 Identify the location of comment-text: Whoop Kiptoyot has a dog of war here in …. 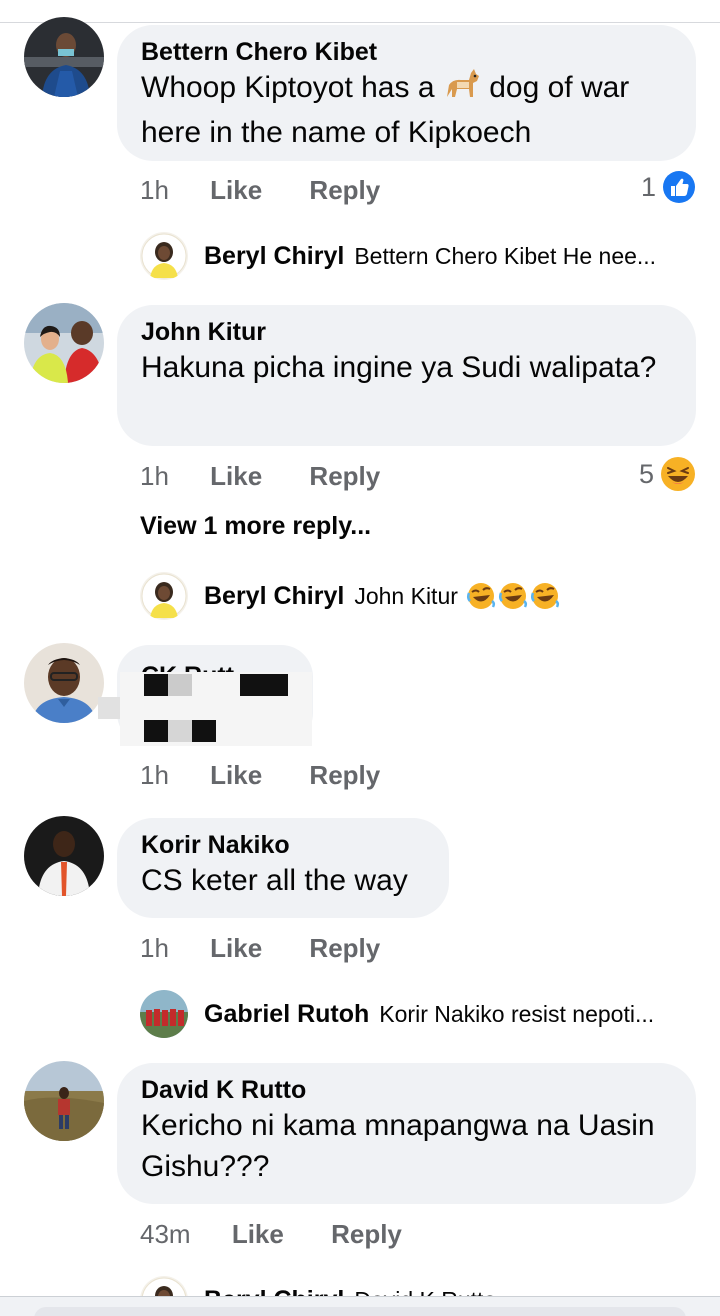
(406, 110).